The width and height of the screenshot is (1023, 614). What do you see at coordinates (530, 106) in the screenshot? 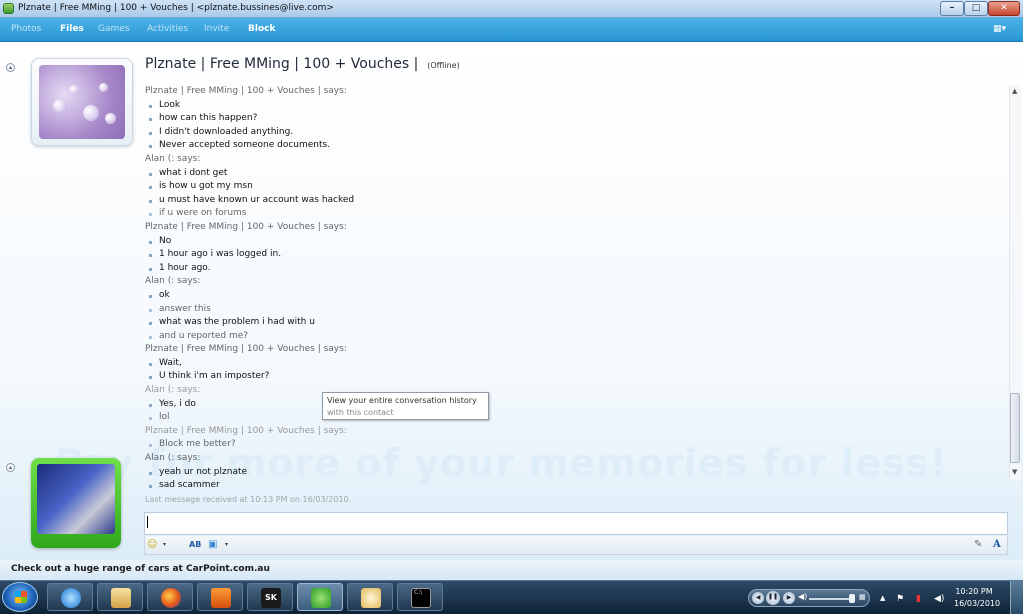
I see `message-line: Look` at bounding box center [530, 106].